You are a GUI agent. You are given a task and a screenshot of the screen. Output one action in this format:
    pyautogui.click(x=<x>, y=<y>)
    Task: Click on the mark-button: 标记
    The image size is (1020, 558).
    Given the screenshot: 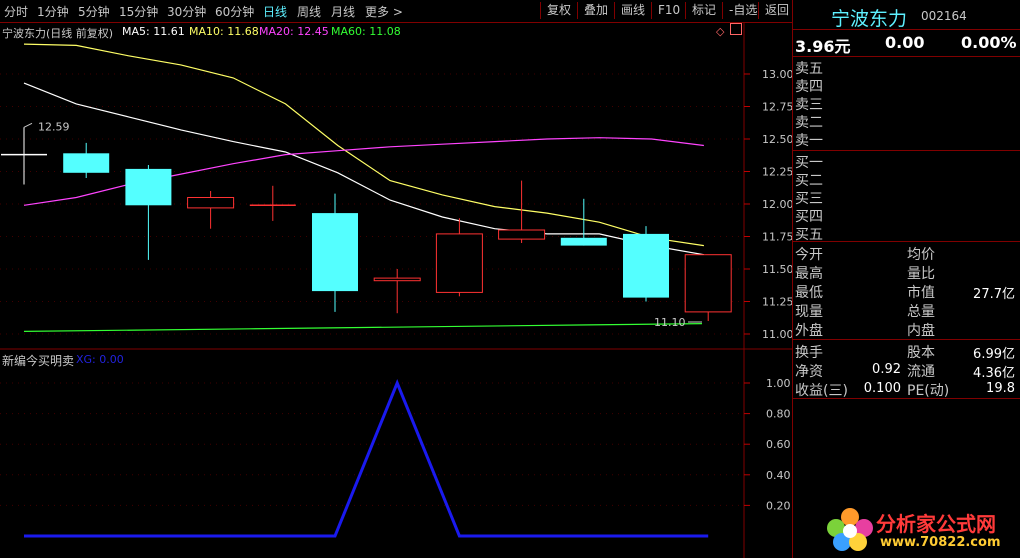 What is the action you would take?
    pyautogui.click(x=703, y=10)
    